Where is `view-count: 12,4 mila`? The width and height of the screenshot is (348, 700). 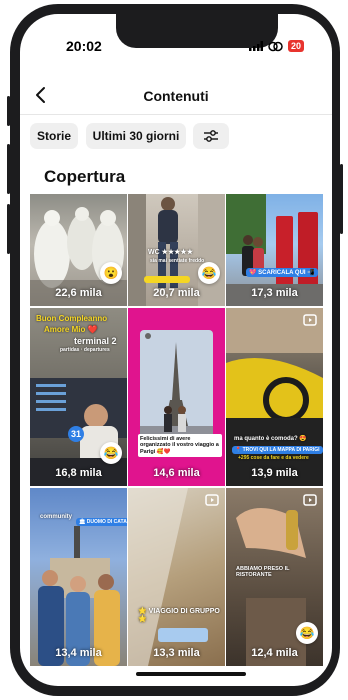 view-count: 12,4 mila is located at coordinates (274, 653).